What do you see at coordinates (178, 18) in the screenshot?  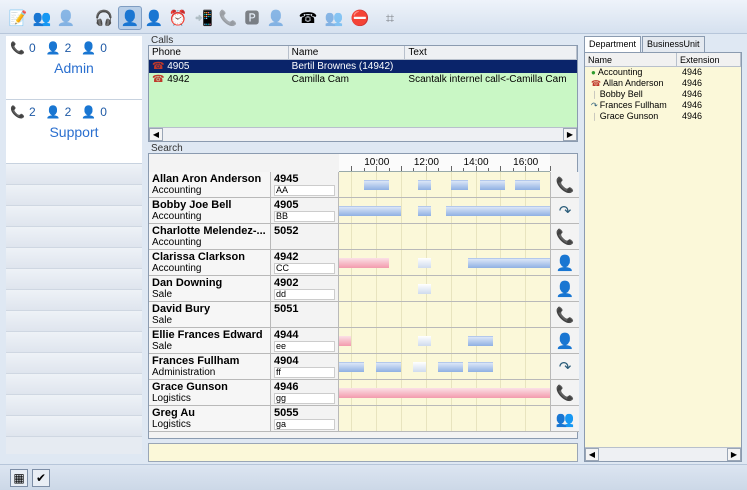 I see `user-clock-button: ⏰` at bounding box center [178, 18].